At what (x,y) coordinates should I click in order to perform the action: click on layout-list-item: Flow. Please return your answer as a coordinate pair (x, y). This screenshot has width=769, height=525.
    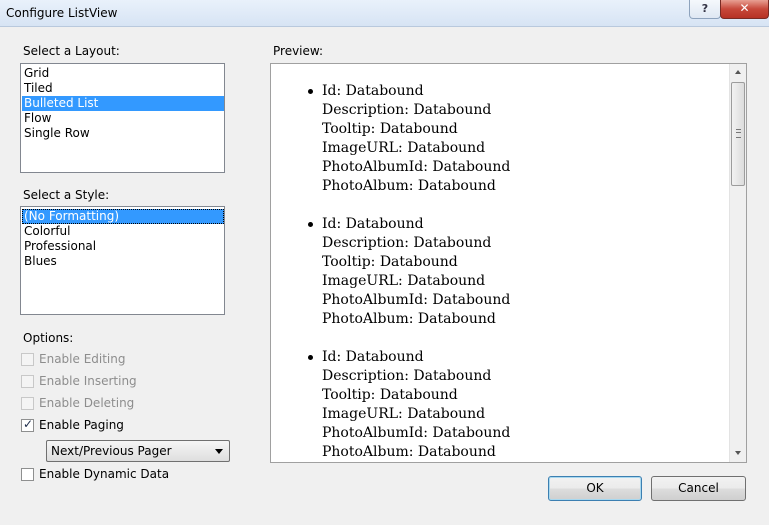
    Looking at the image, I should click on (123, 118).